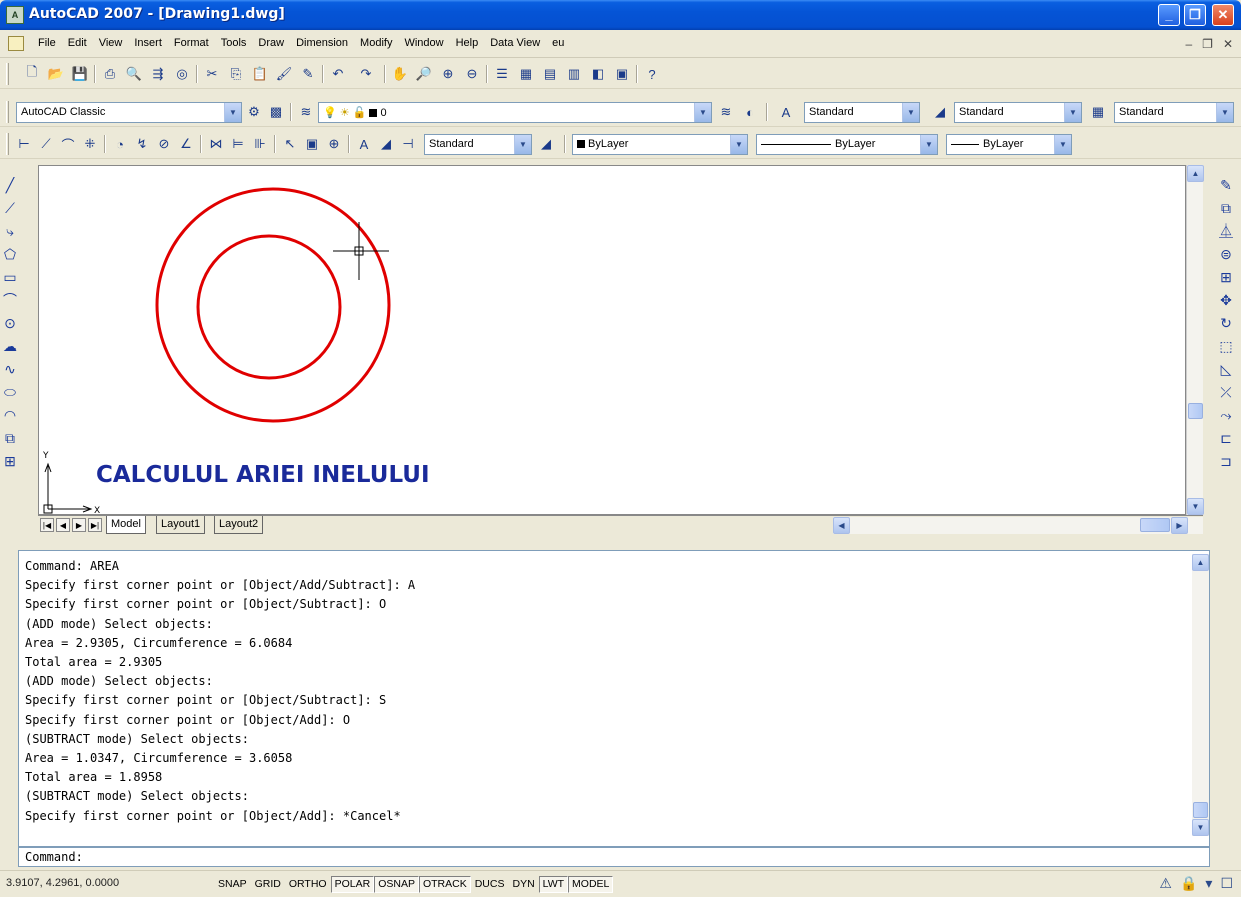 The width and height of the screenshot is (1241, 897). Describe the element at coordinates (1207, 44) in the screenshot. I see `doc-restore-icon: ❐` at that location.